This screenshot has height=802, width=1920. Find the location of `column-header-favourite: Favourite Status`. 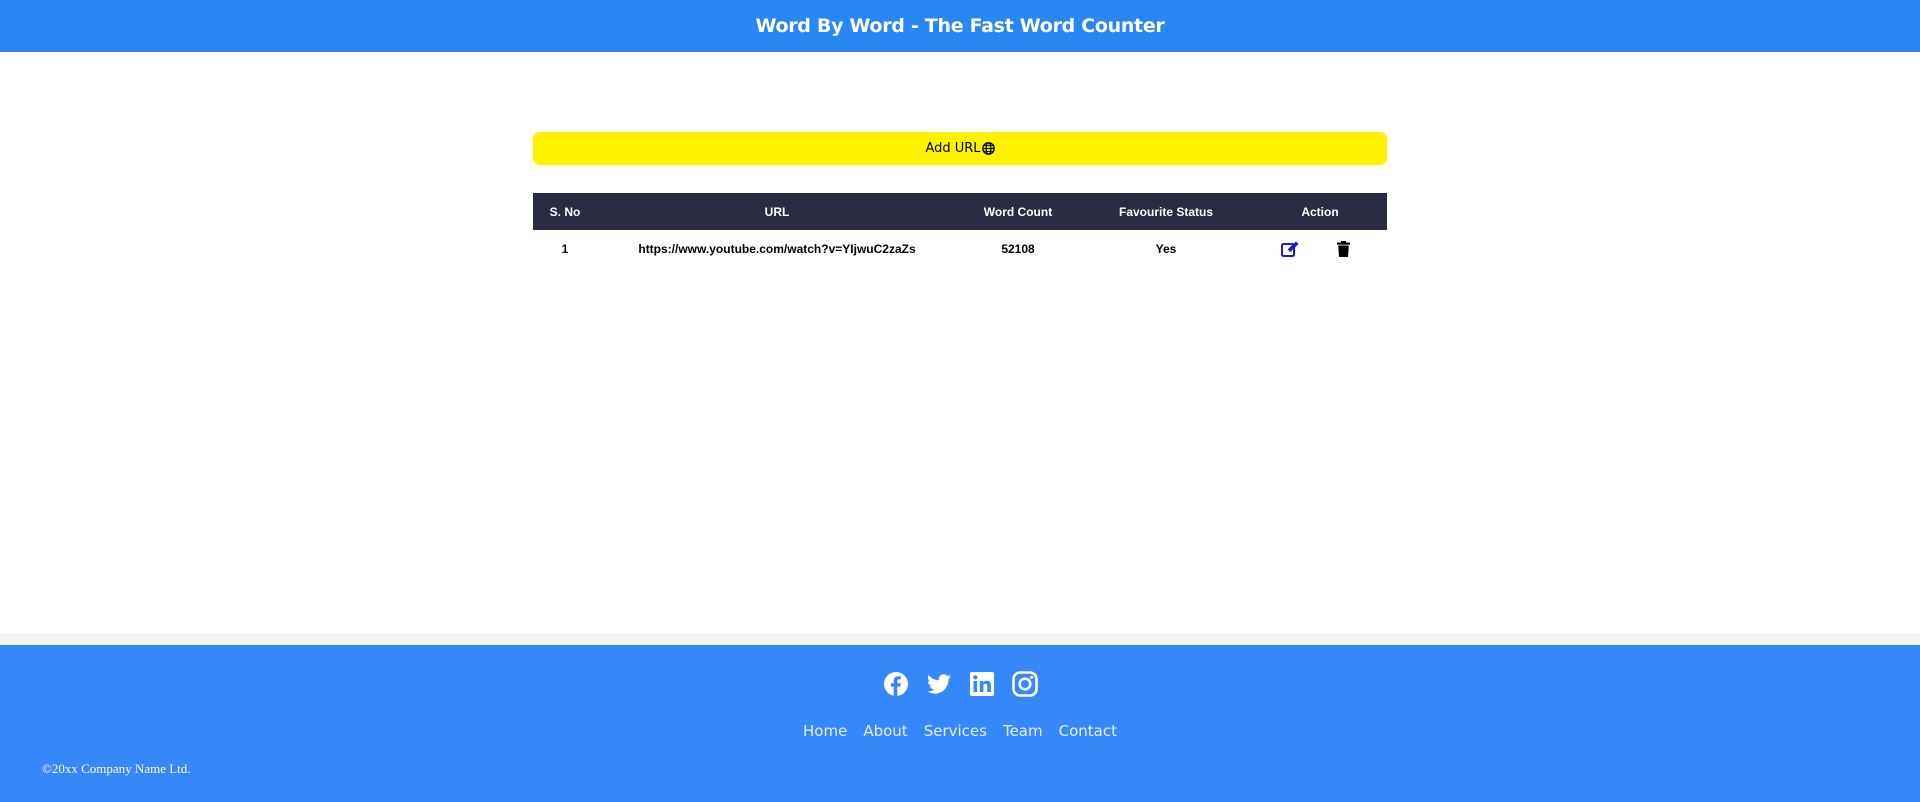

column-header-favourite: Favourite Status is located at coordinates (1166, 211).